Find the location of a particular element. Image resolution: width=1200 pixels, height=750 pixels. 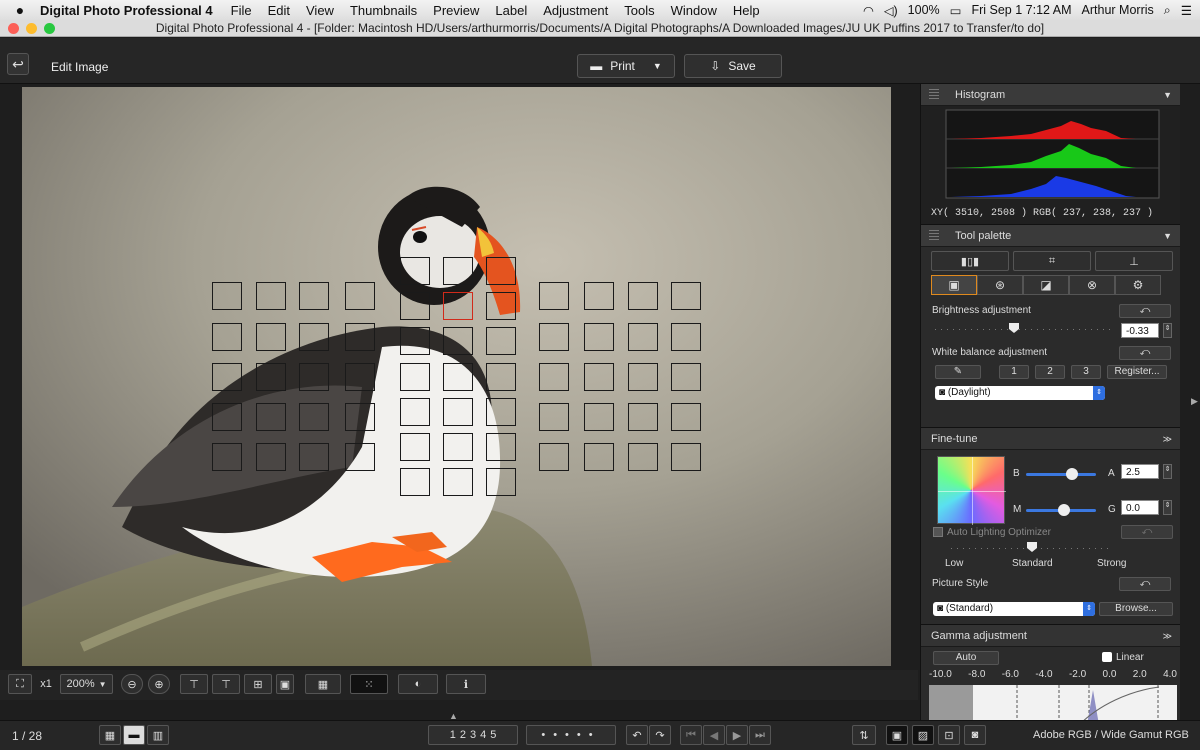

menu-view: View is located at coordinates (320, 10).